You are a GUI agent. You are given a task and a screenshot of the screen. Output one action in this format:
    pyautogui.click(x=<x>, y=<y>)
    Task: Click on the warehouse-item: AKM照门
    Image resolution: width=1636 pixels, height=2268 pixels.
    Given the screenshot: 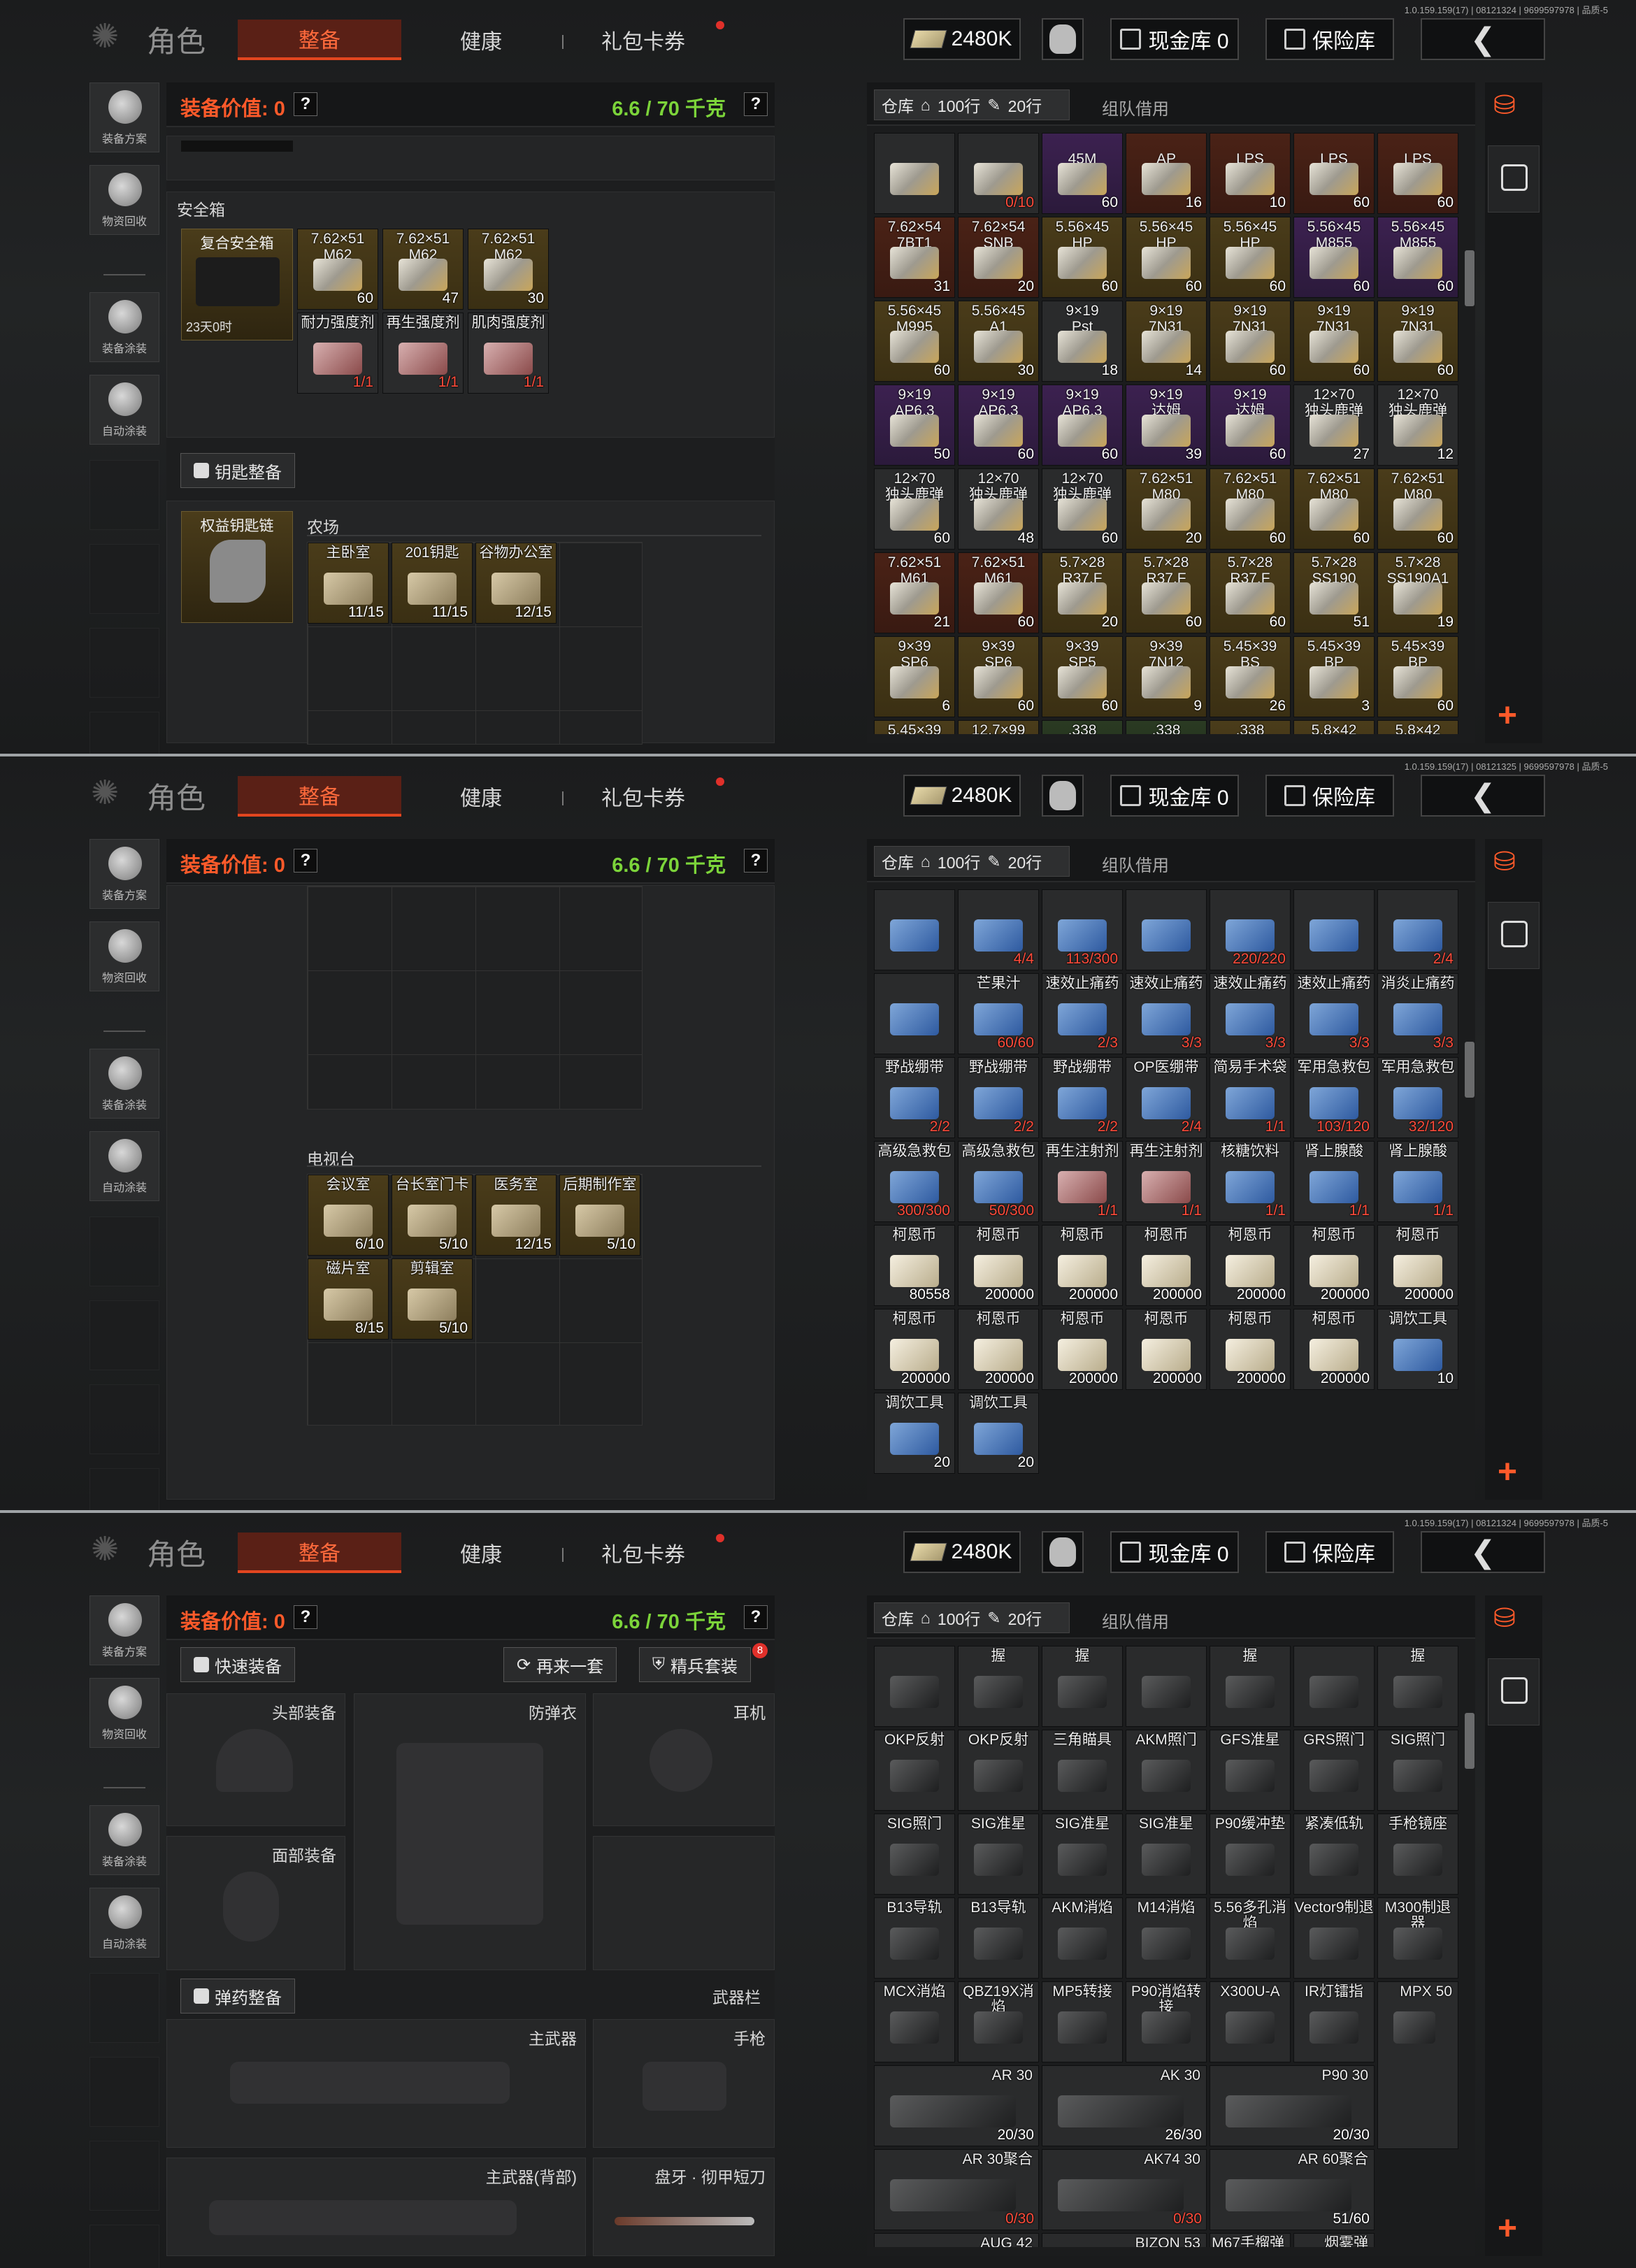 What is the action you would take?
    pyautogui.click(x=1166, y=1770)
    